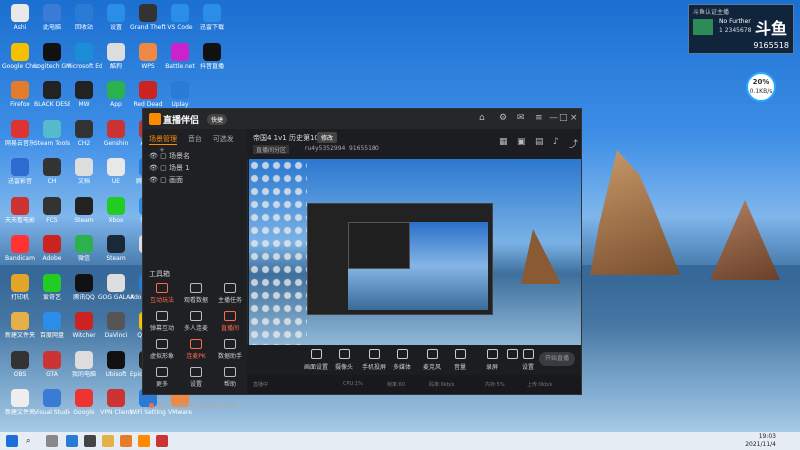 Image resolution: width=800 pixels, height=450 pixels. Describe the element at coordinates (84, 97) in the screenshot. I see `desktop-icon: MW` at that location.